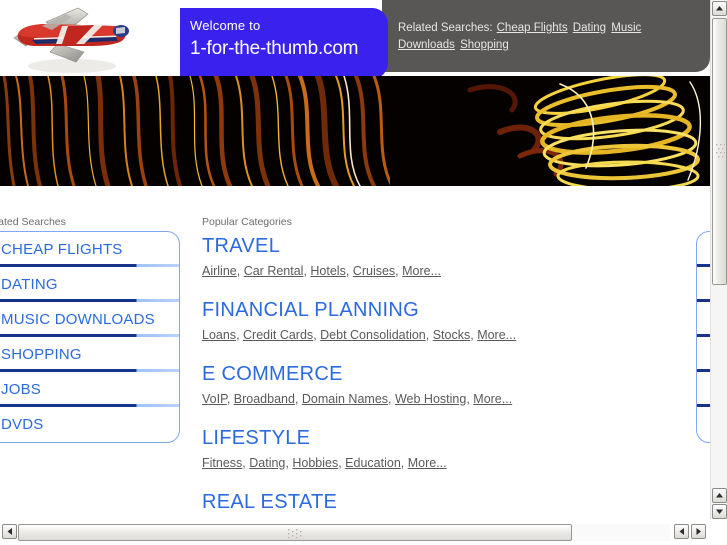 The width and height of the screenshot is (727, 545). I want to click on welcome-banner: Welcome to 1-for-the-thumb.com, so click(284, 43).